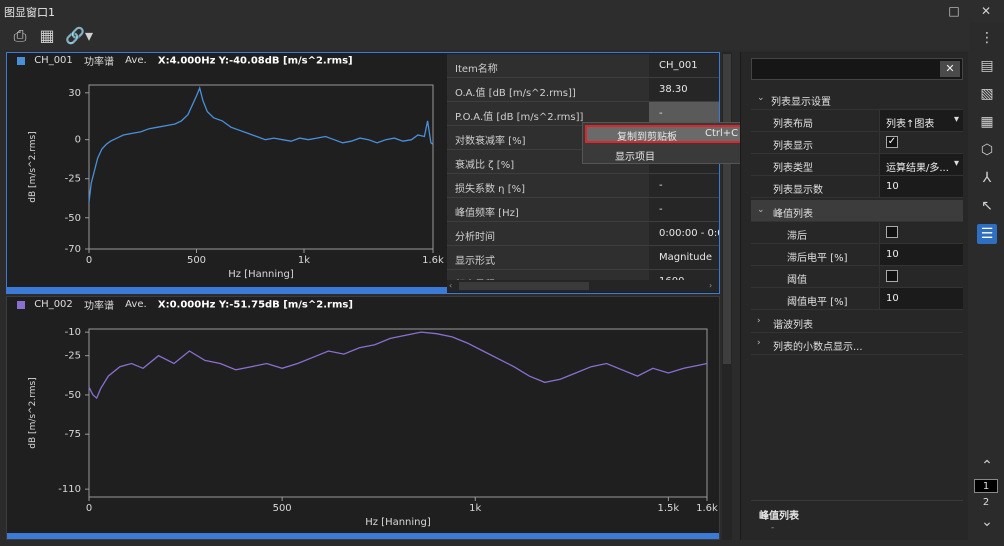  What do you see at coordinates (261, 274) in the screenshot?
I see `x-axis-label: Hz [Hanning]` at bounding box center [261, 274].